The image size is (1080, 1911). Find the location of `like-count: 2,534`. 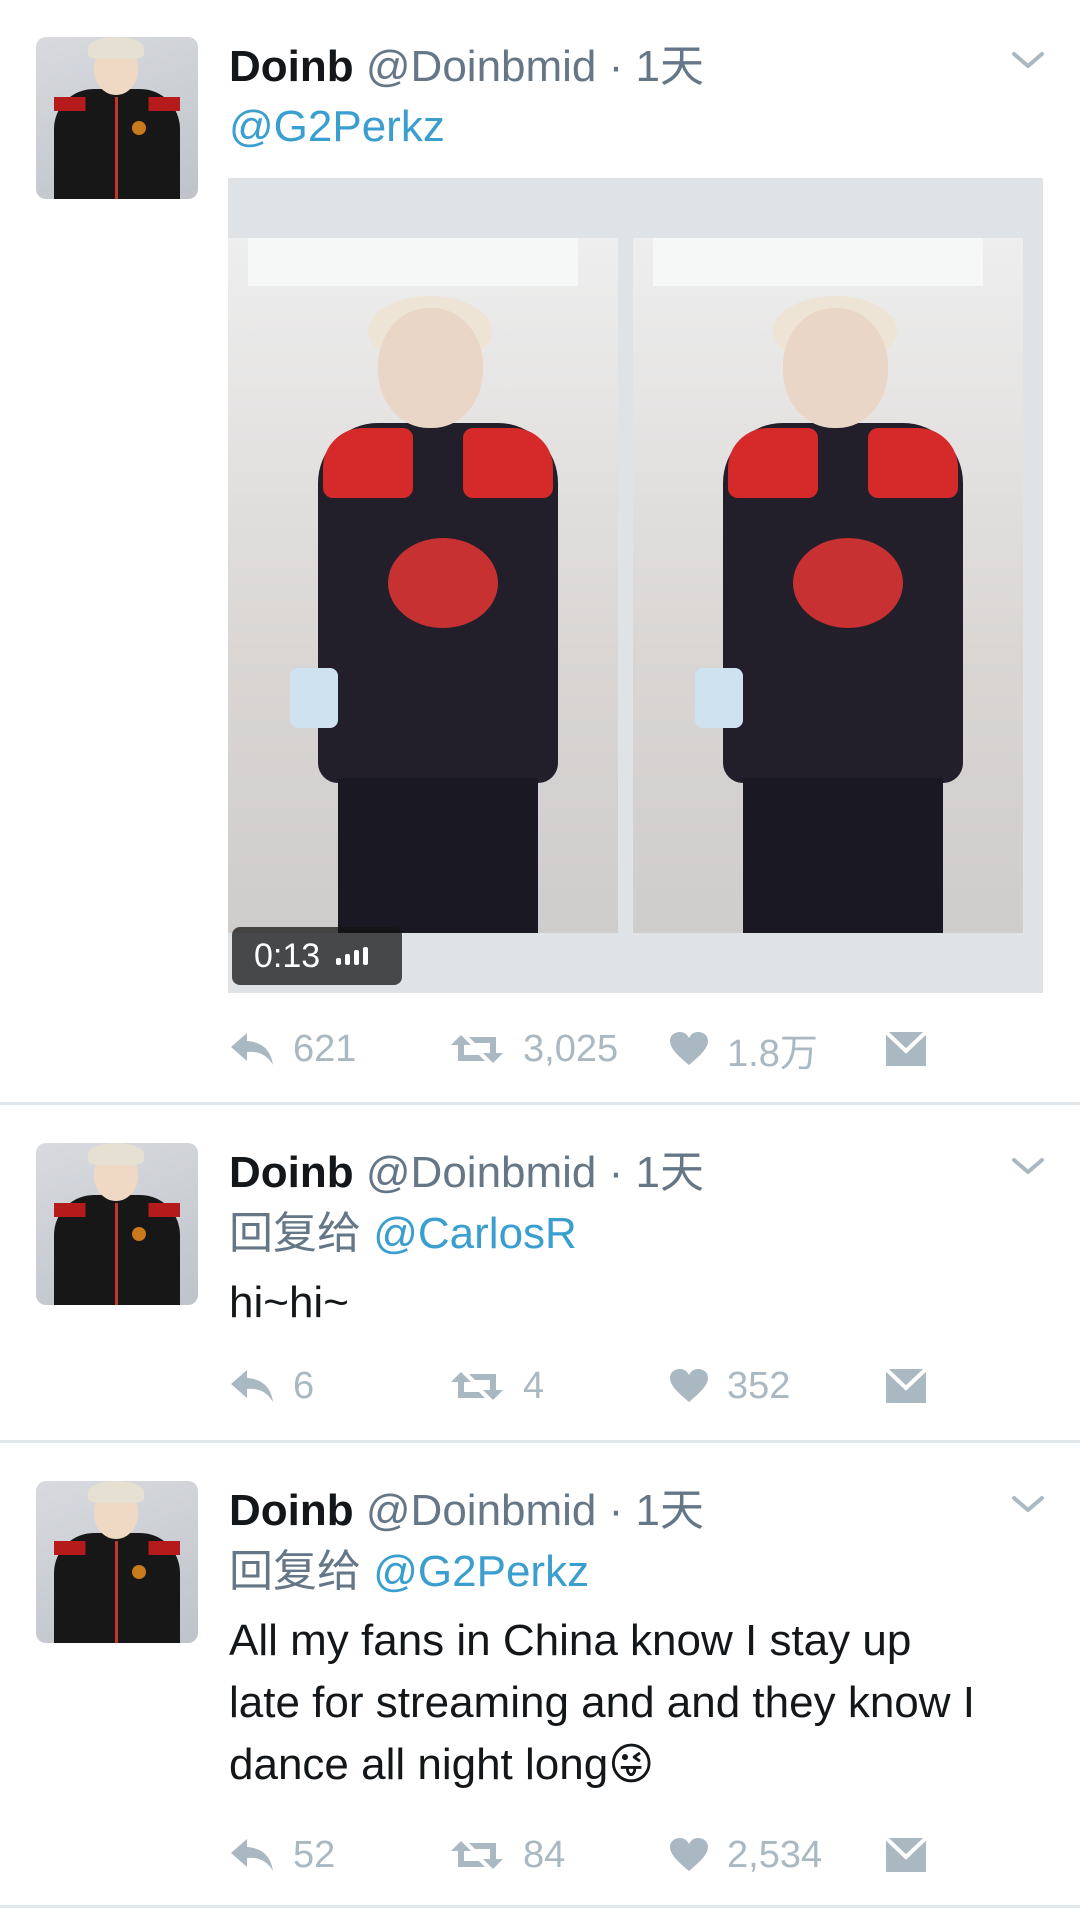

like-count: 2,534 is located at coordinates (775, 1854).